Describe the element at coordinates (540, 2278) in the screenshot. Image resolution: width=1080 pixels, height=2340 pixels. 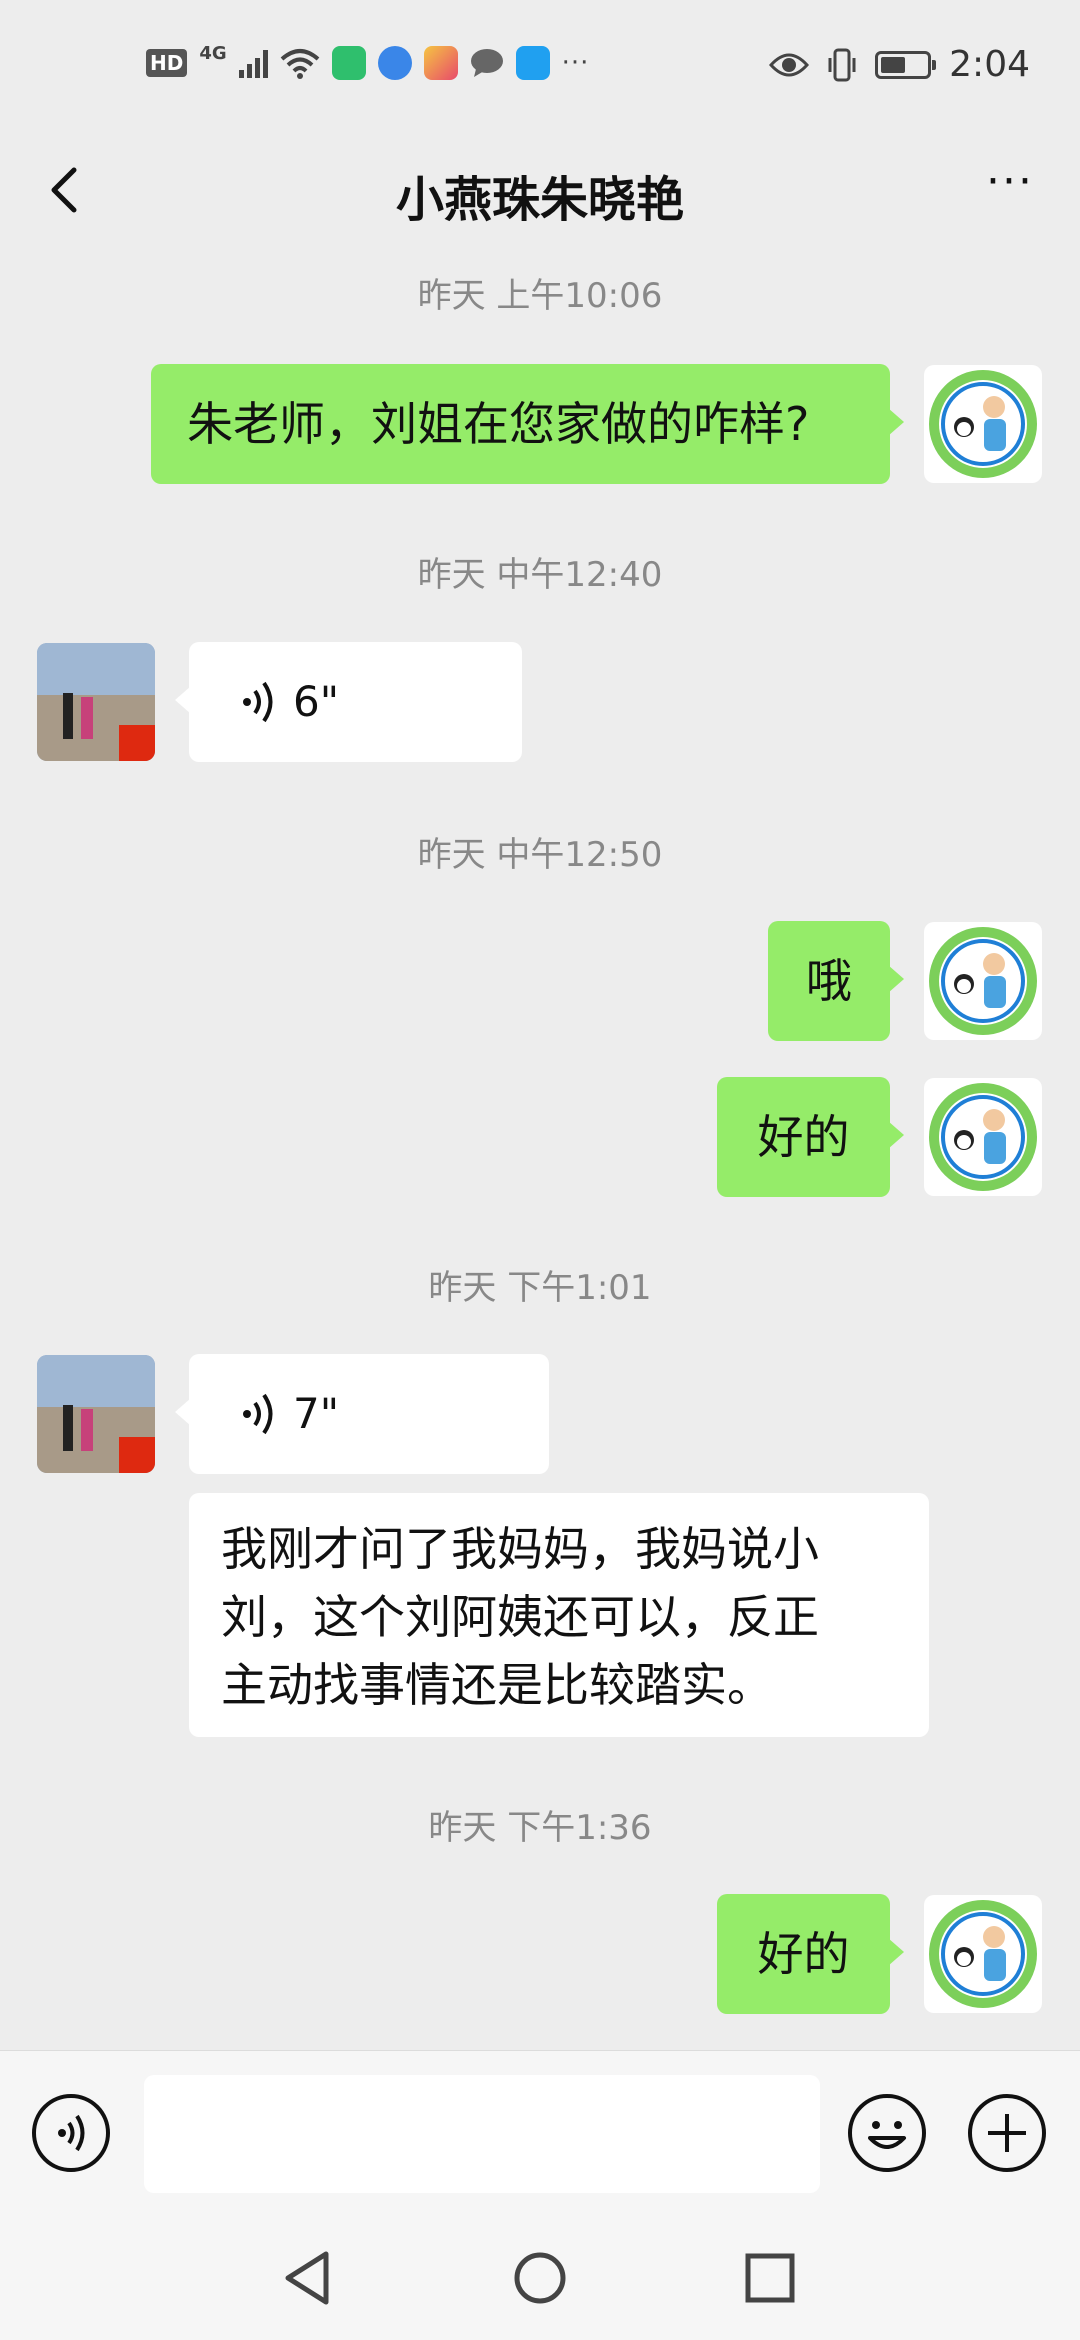
I see `nav-home-icon` at that location.